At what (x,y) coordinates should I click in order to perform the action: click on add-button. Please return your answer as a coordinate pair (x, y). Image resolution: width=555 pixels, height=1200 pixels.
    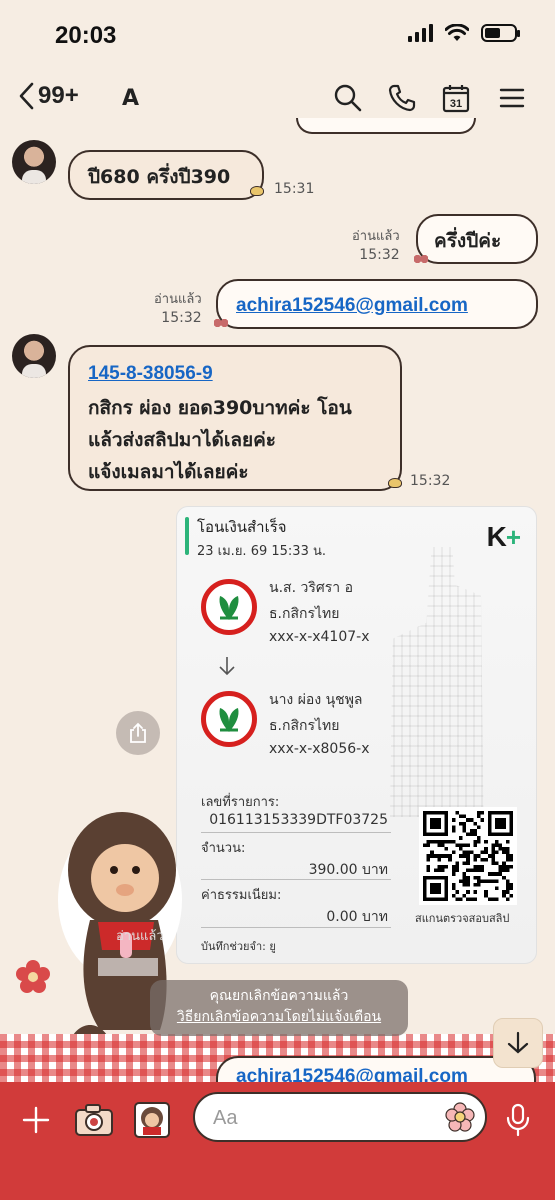
    Looking at the image, I should click on (36, 1120).